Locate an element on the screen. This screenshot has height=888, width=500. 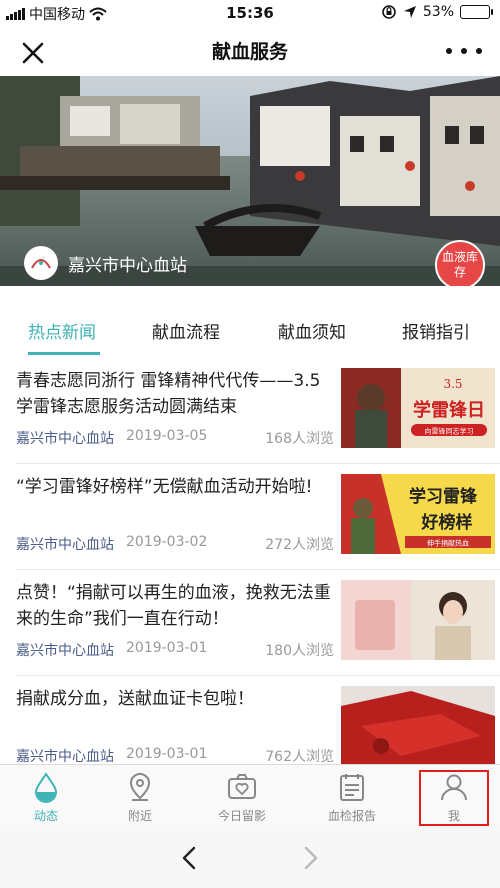
tab-hot-news: 热点新闻 is located at coordinates (62, 330).